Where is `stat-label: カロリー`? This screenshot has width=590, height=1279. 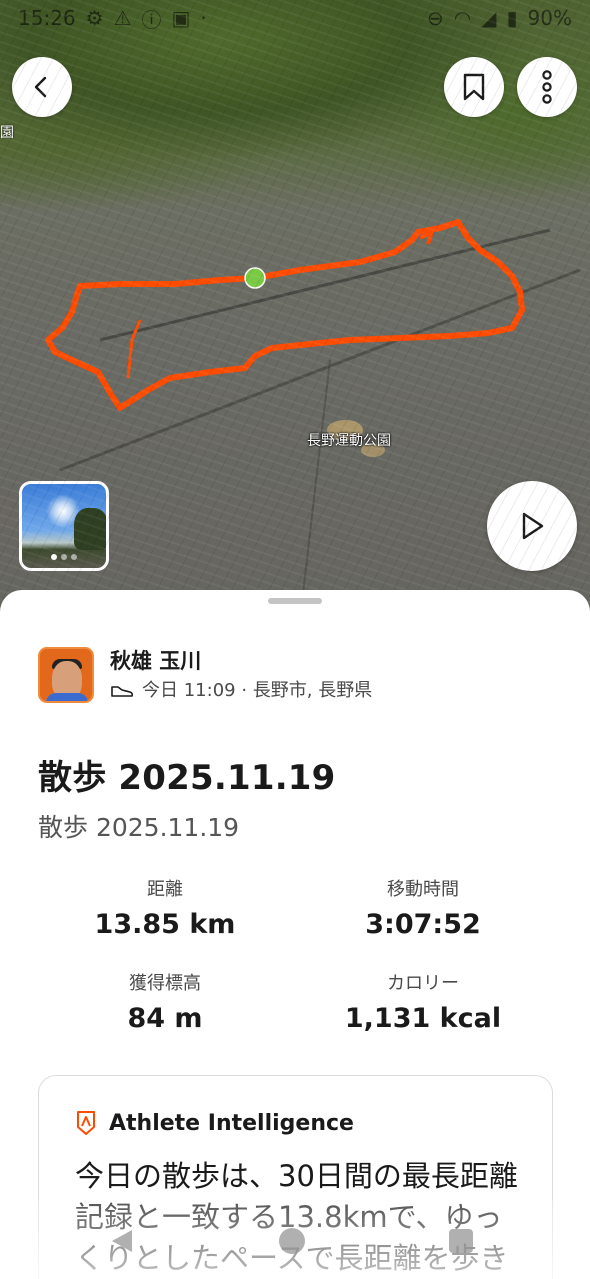 stat-label: カロリー is located at coordinates (423, 983).